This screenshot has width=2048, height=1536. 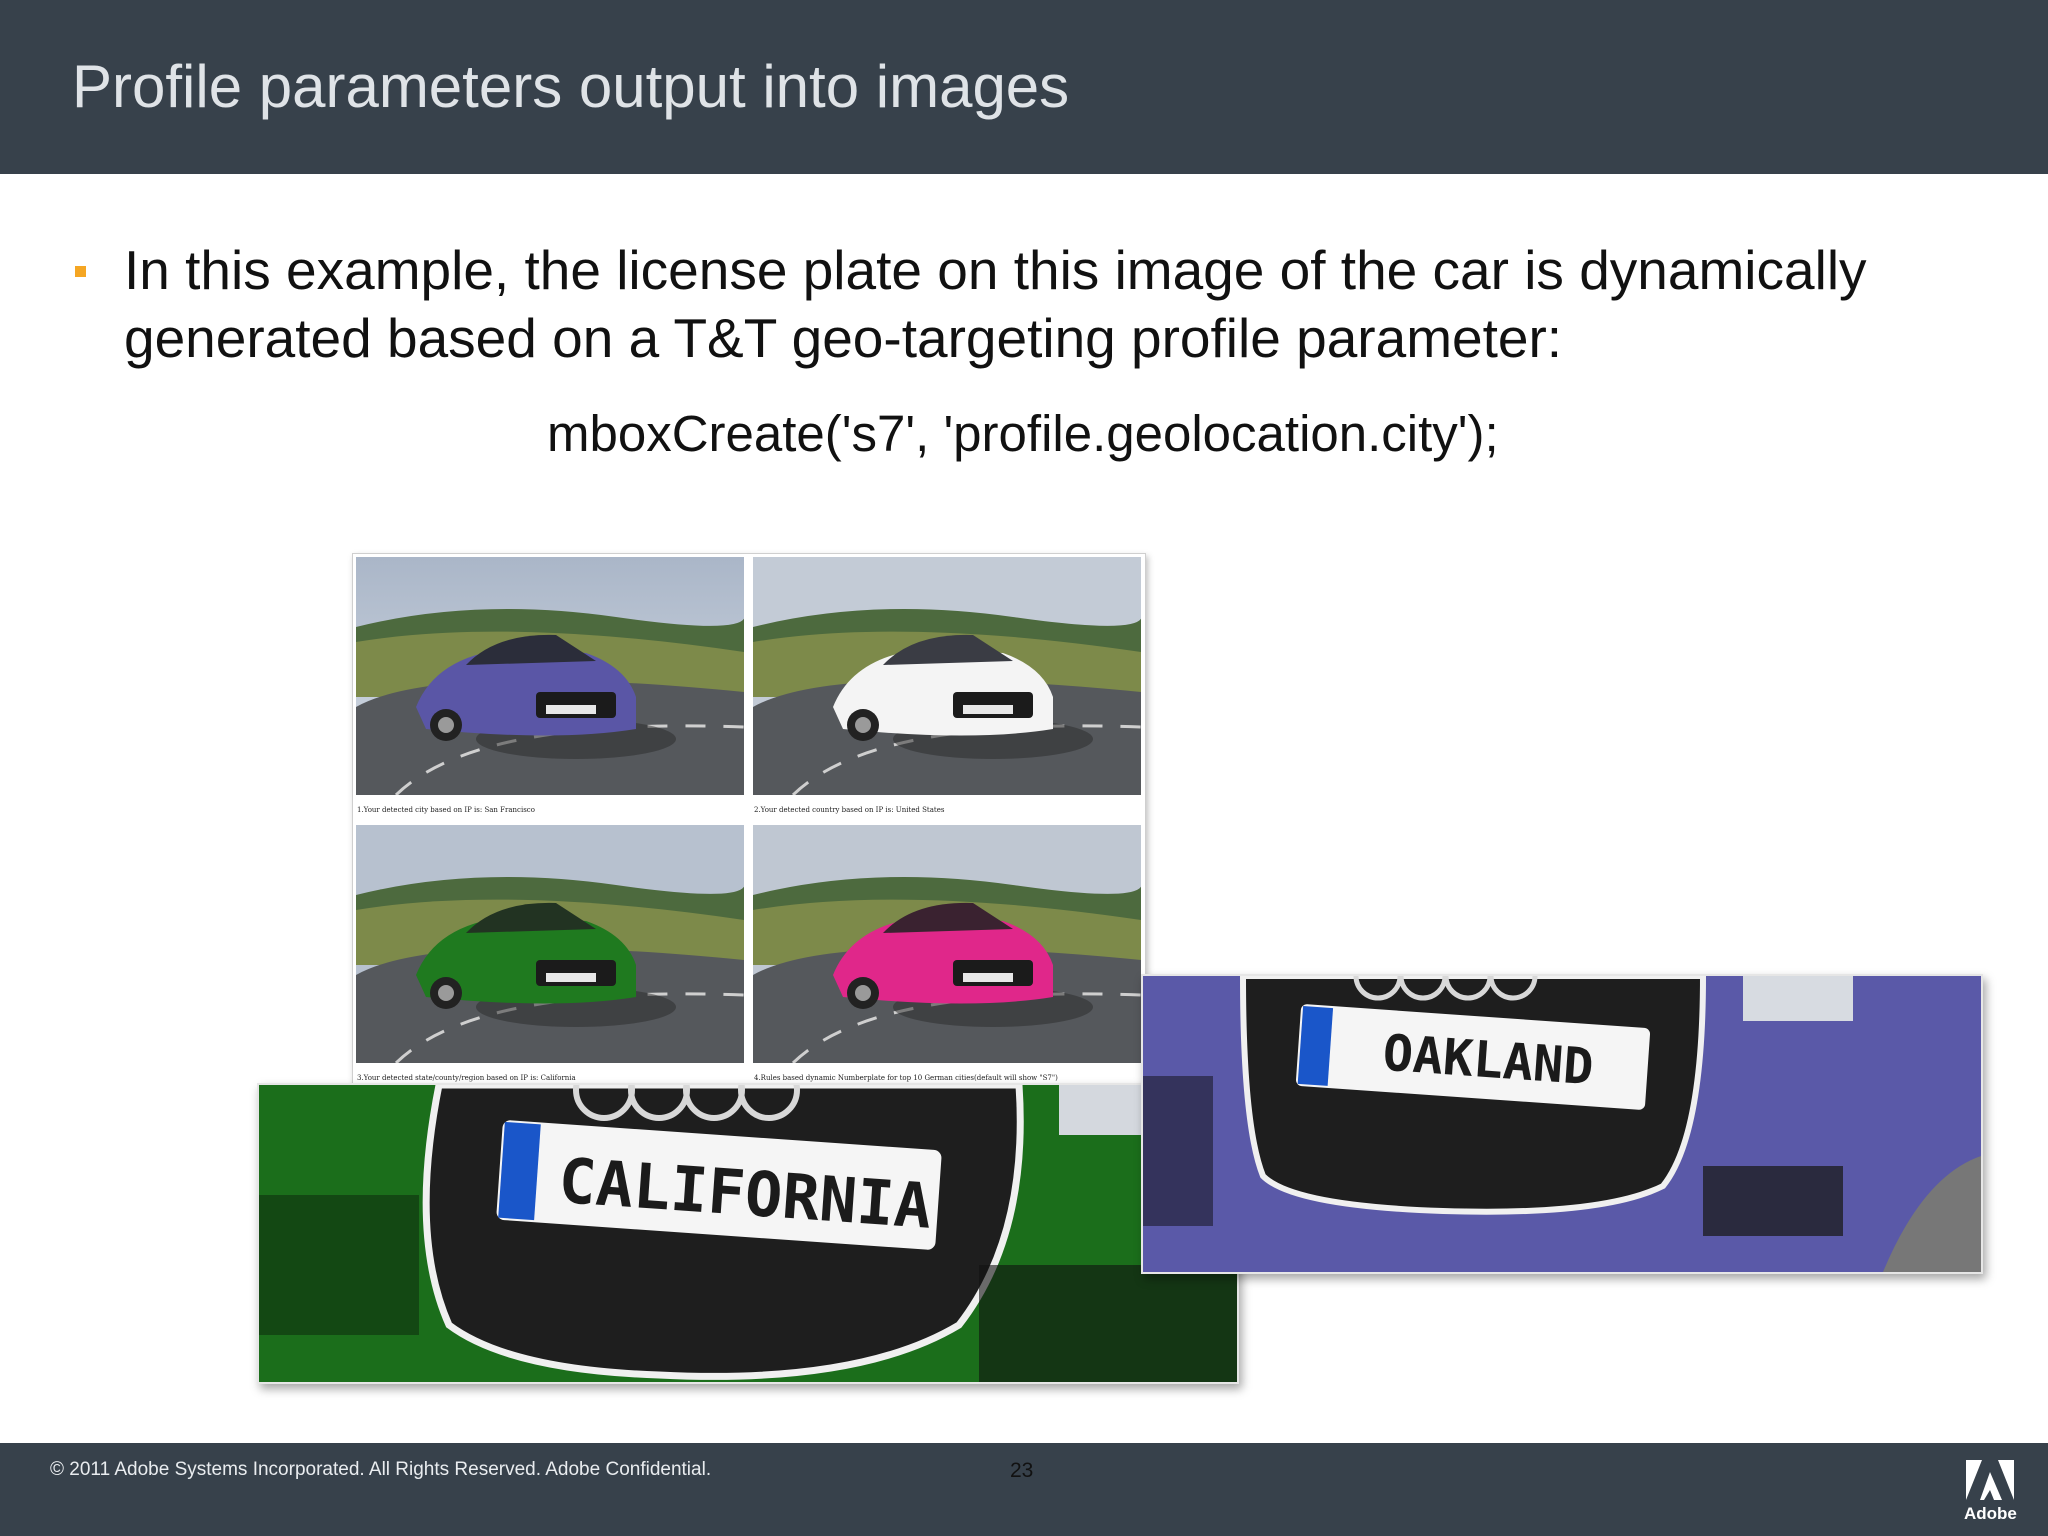 I want to click on zoom-california-plate: CALIFORNIA, so click(x=748, y=1233).